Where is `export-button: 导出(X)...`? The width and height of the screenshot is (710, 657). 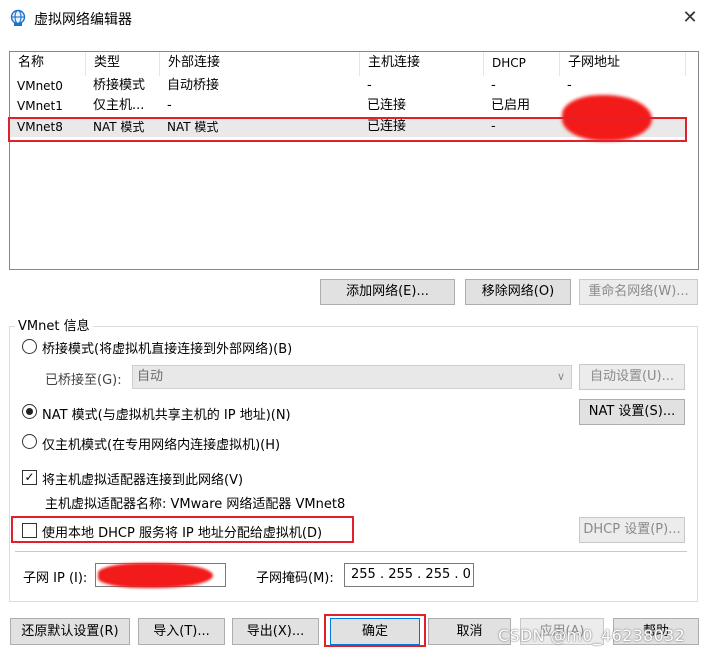
export-button: 导出(X)... is located at coordinates (275, 631).